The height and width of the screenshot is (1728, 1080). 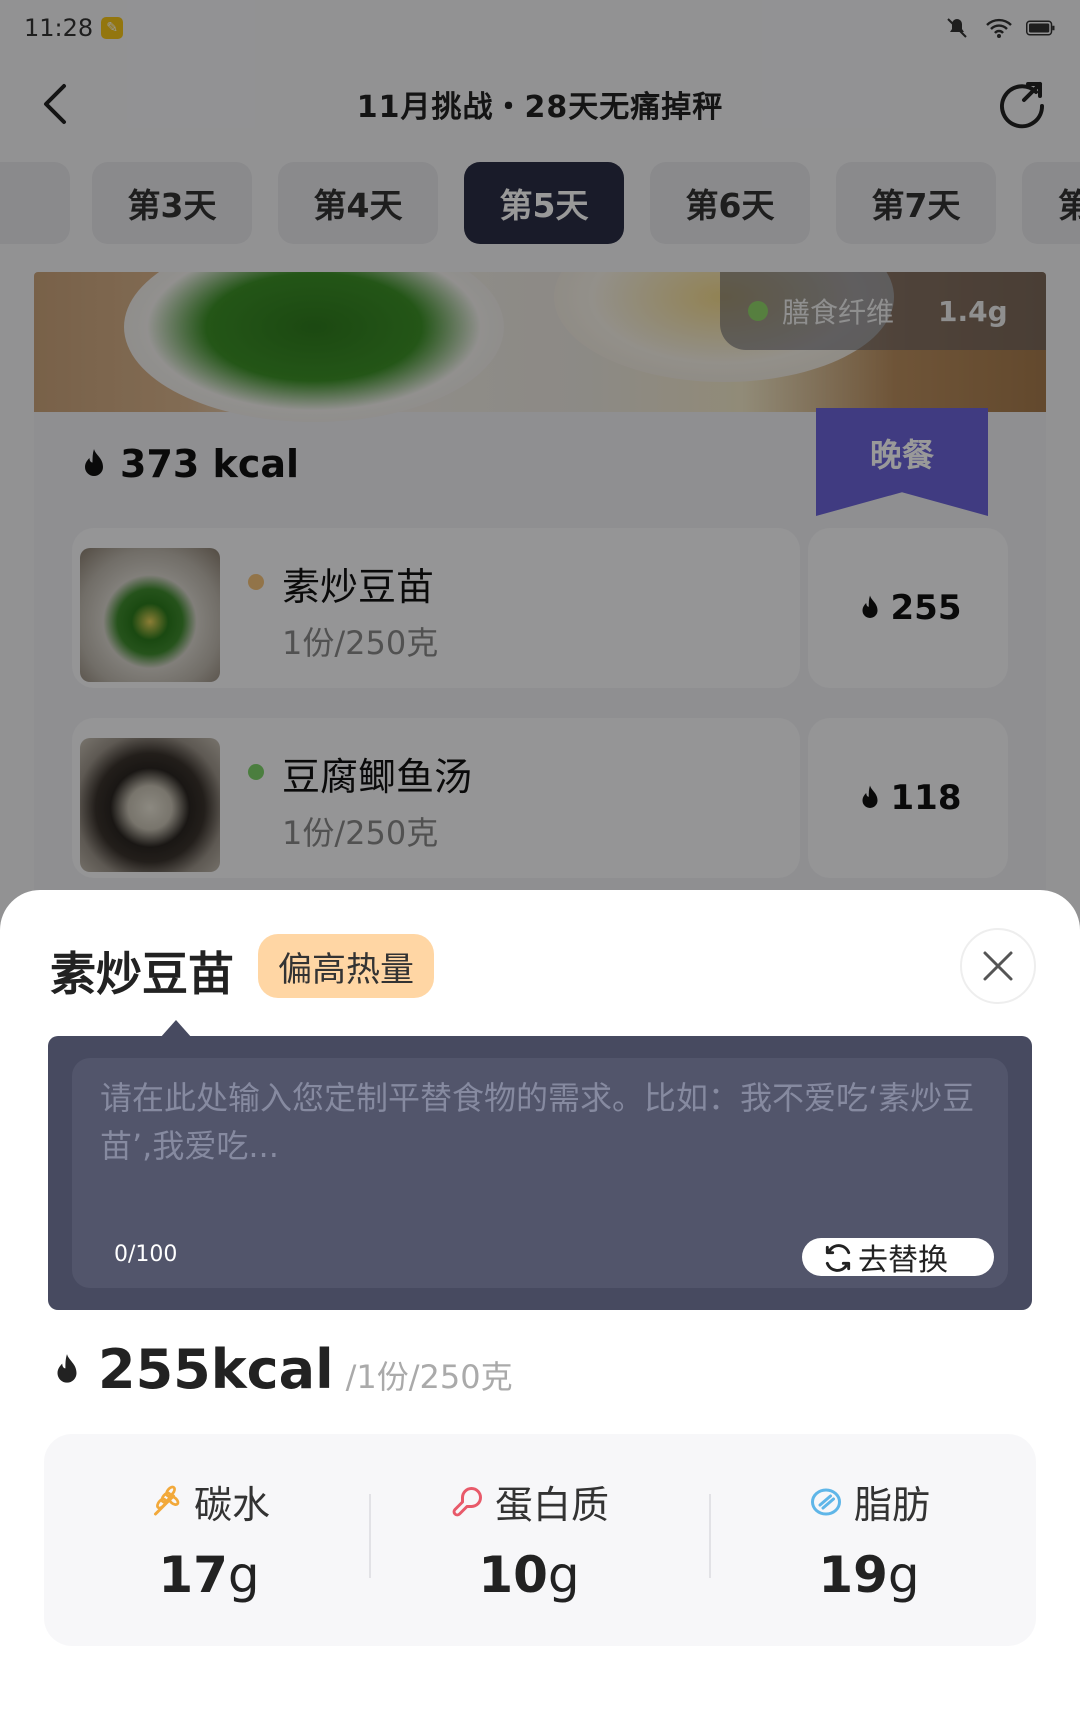 What do you see at coordinates (142, 974) in the screenshot?
I see `sheet-title: 素炒豆苗` at bounding box center [142, 974].